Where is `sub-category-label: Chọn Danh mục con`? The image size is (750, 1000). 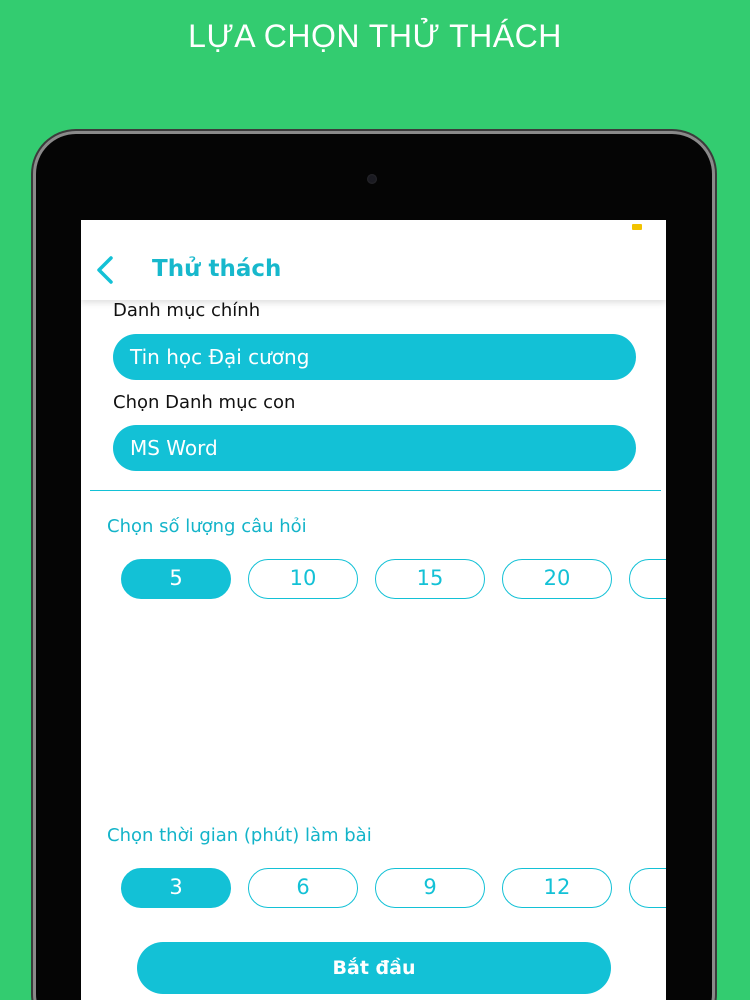
sub-category-label: Chọn Danh mục con is located at coordinates (204, 402).